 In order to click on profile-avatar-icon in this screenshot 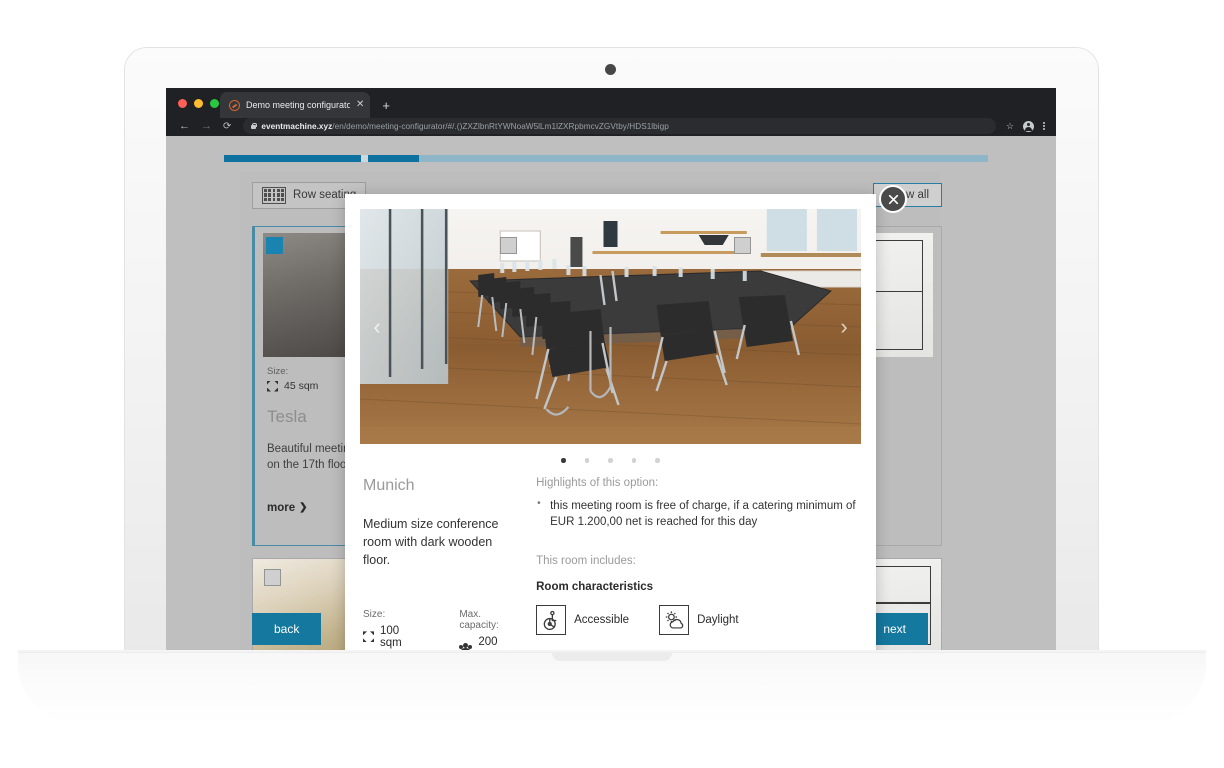, I will do `click(1028, 126)`.